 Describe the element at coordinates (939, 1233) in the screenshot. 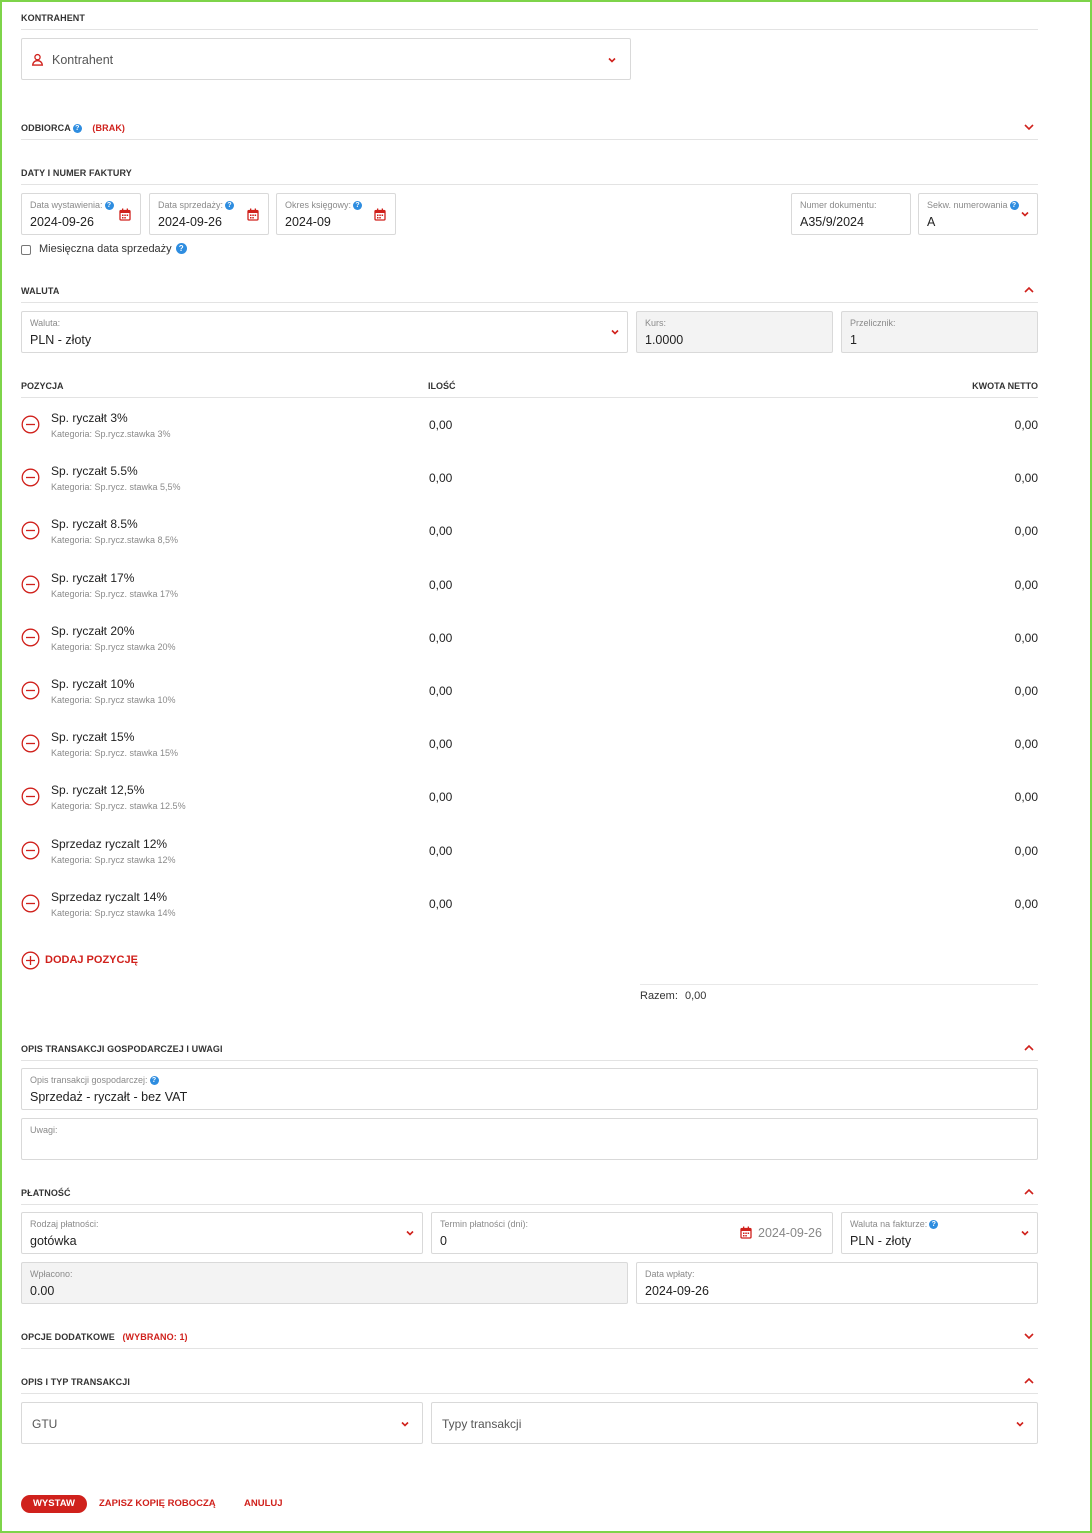

I see `invoice-currency-select: Waluta na fakturze:? PLN - złoty` at that location.